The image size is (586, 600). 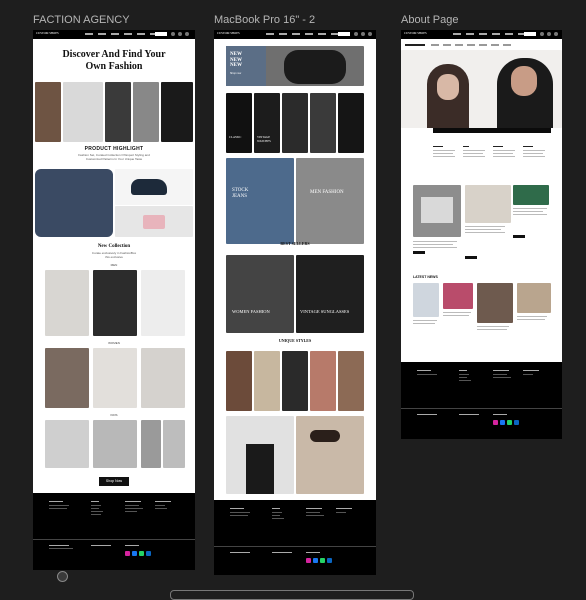 I want to click on category-tile-1: CLASSIC, so click(x=239, y=123).